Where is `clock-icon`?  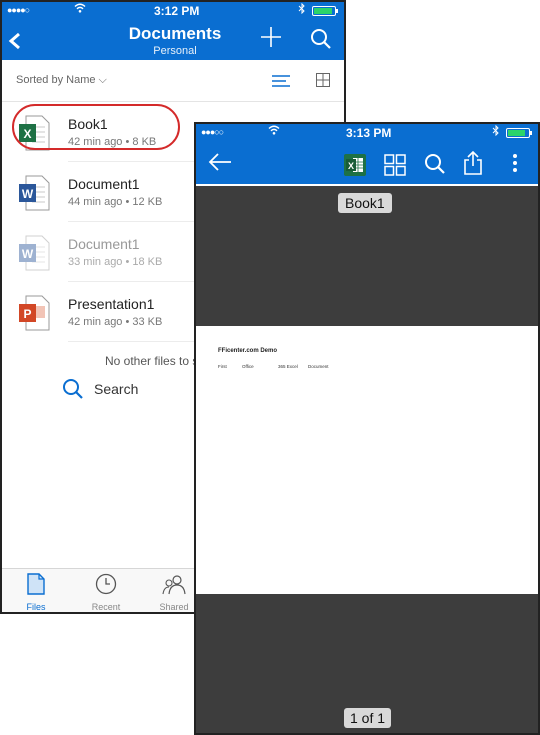 clock-icon is located at coordinates (106, 584).